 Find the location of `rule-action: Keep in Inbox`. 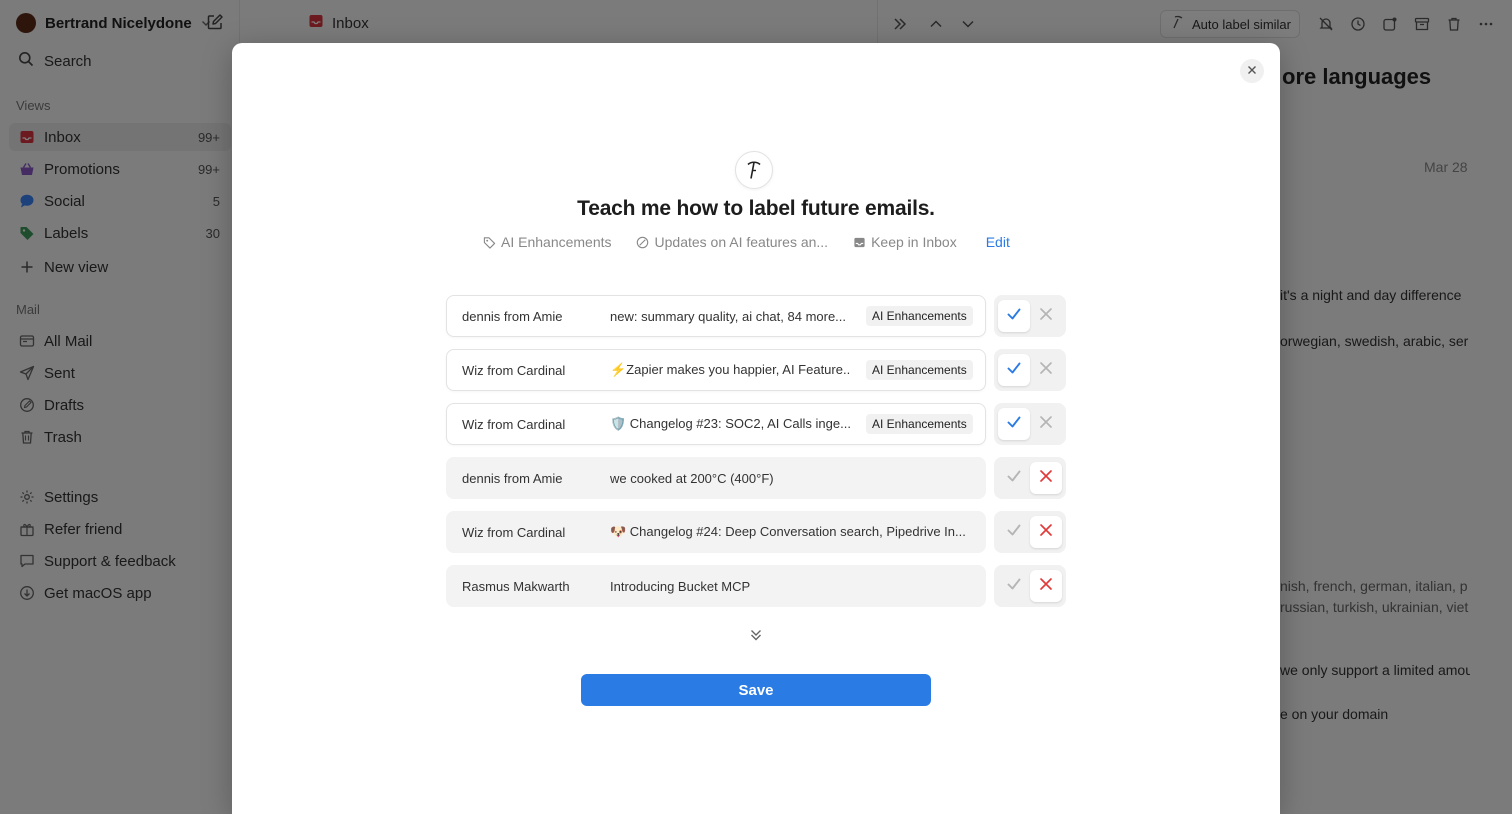

rule-action: Keep in Inbox is located at coordinates (904, 242).